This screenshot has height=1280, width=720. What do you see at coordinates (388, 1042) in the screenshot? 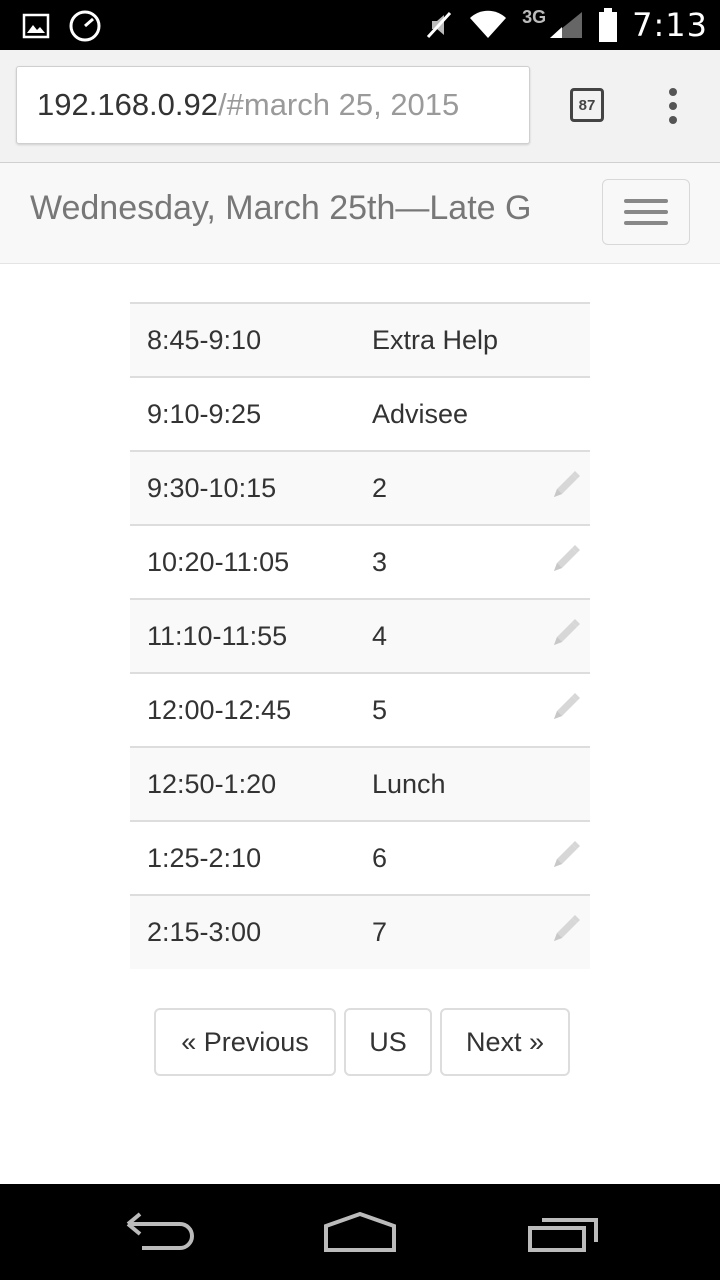
I see `us-button: US` at bounding box center [388, 1042].